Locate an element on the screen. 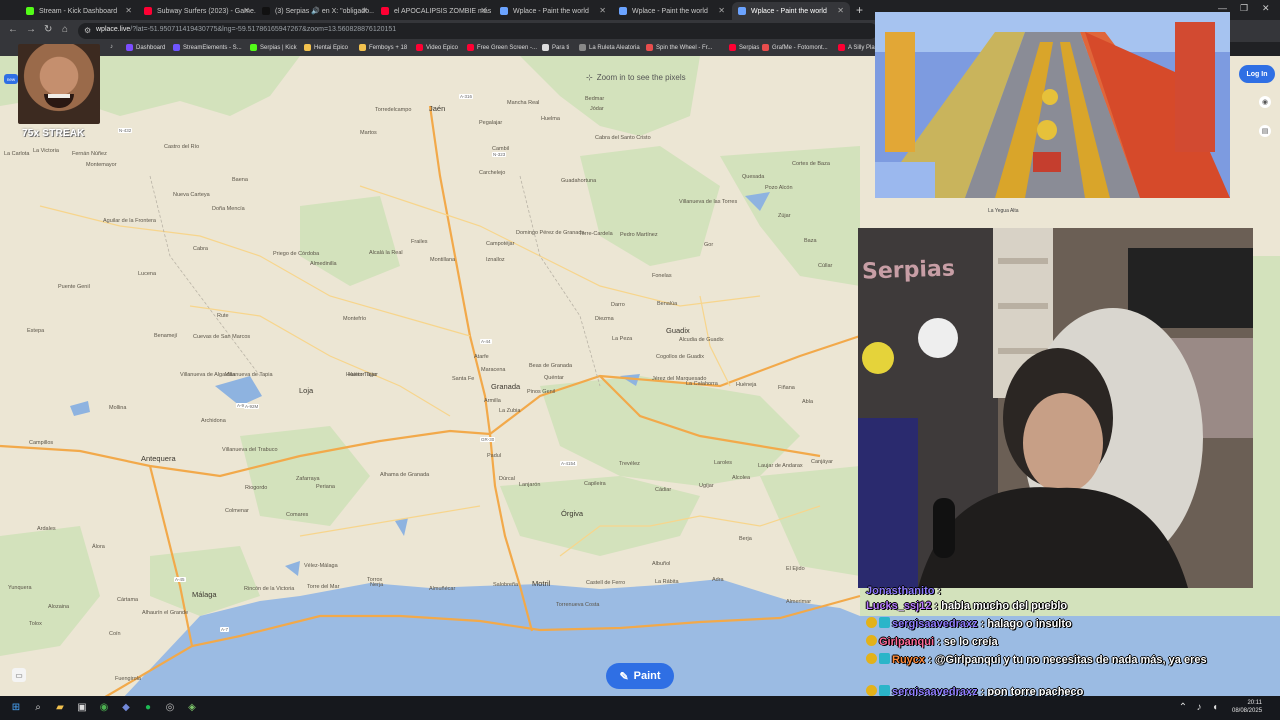  chat-username: Lucks_ssj12 is located at coordinates (899, 606).